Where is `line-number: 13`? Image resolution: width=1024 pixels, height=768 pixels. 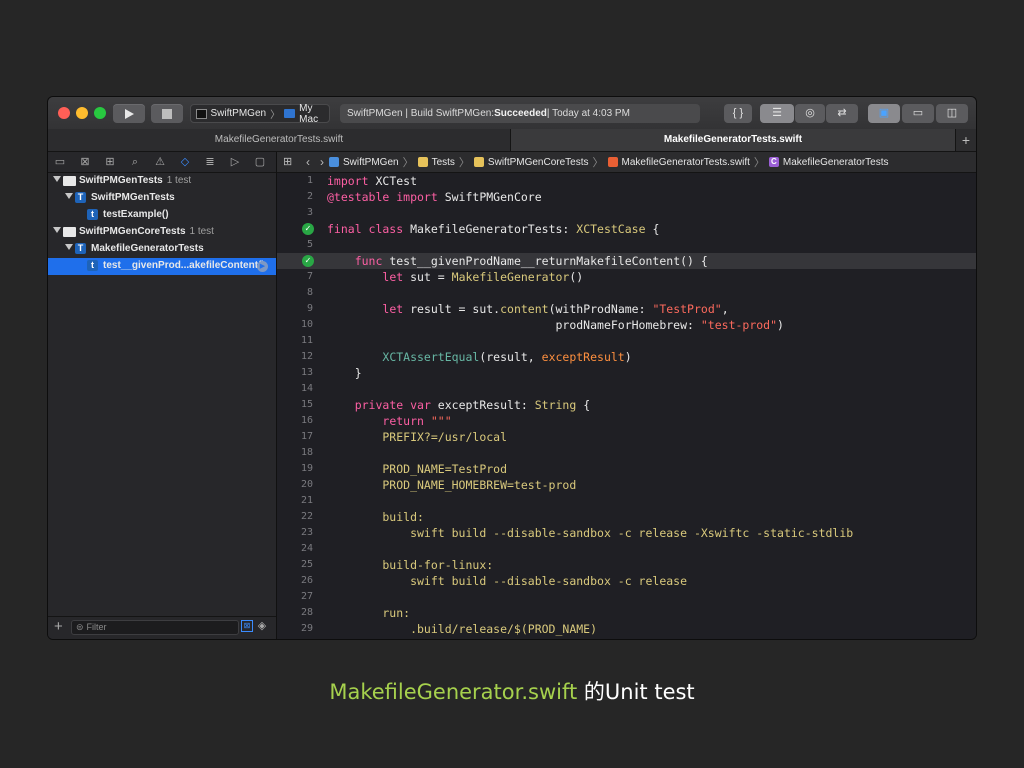
line-number: 13 is located at coordinates (306, 372).